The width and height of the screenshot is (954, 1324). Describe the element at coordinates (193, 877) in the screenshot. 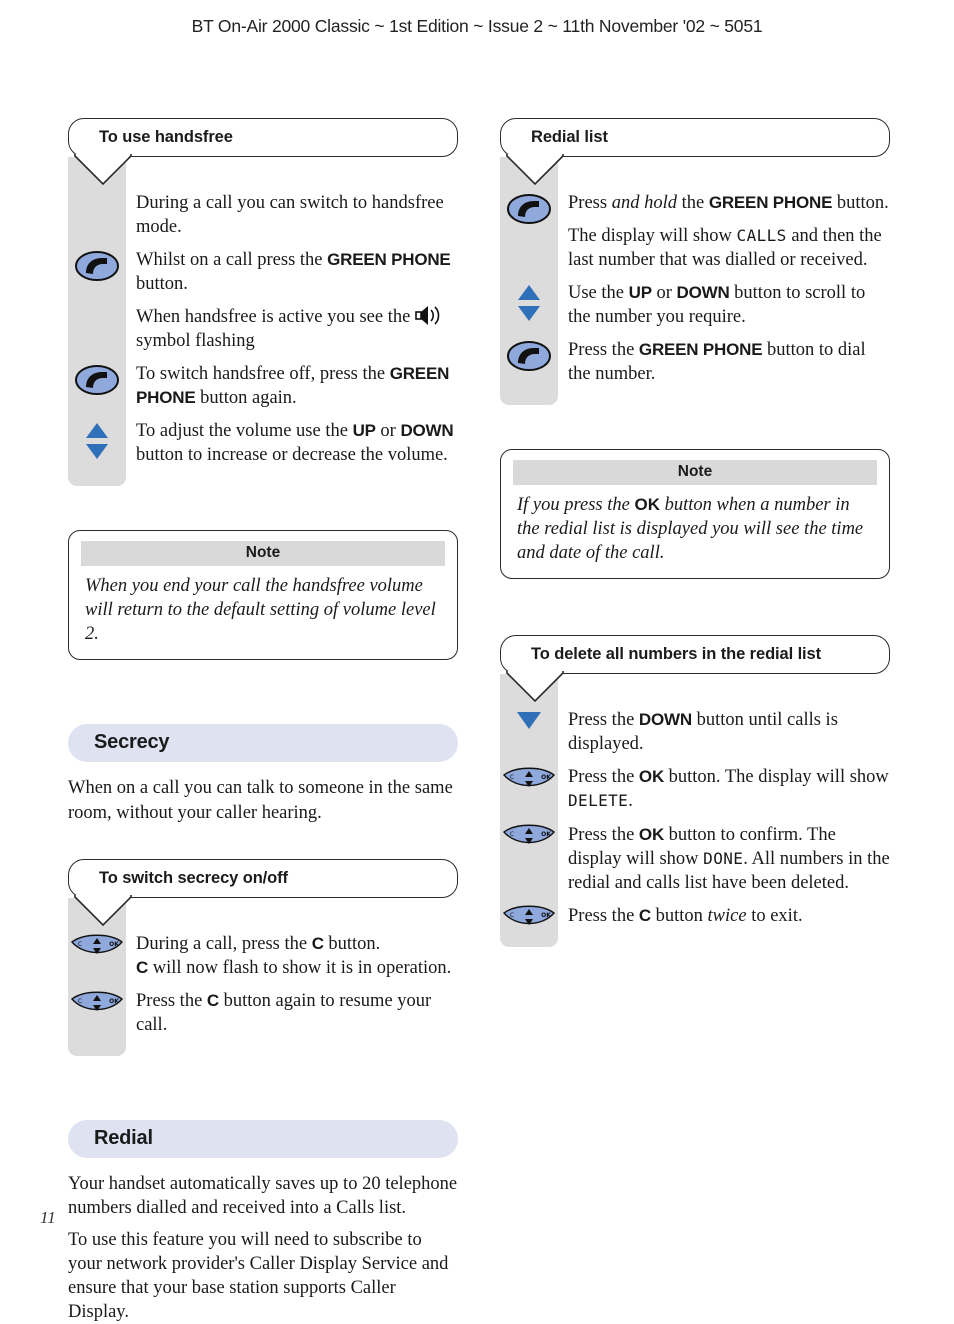

I see `procedure-title: To switch secrecy on/off` at that location.